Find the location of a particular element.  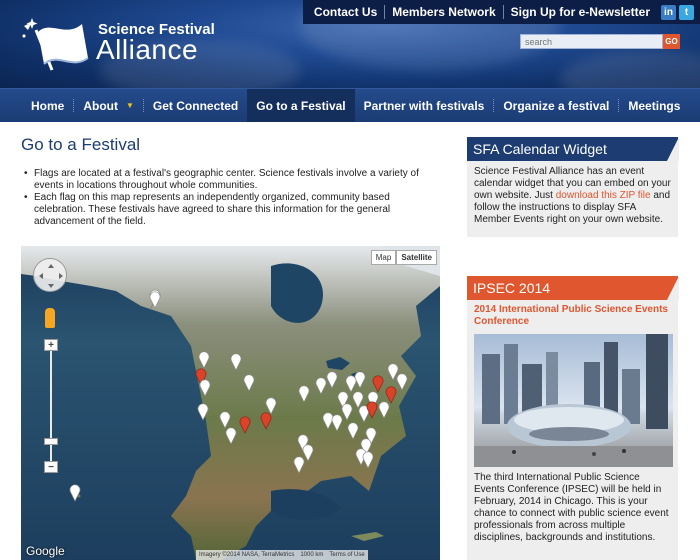

imagery-credit: Imagery ©2014 NASA, TerraMetrics is located at coordinates (247, 555).